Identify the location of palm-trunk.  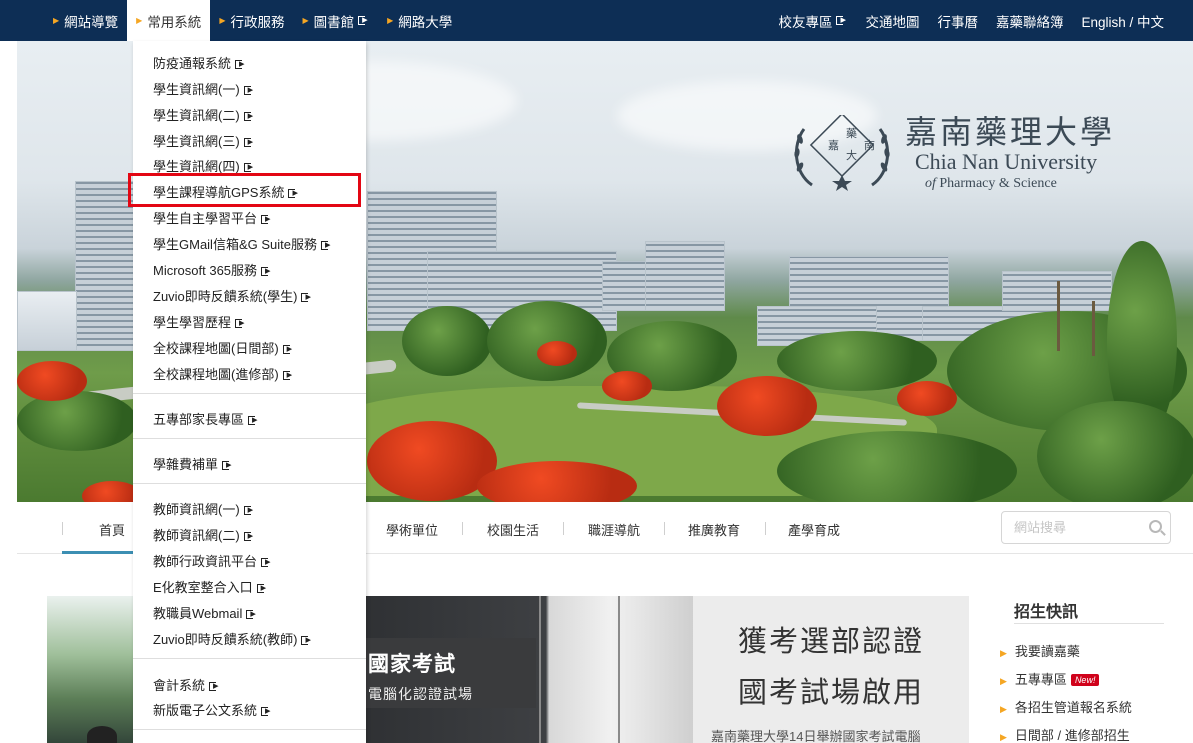
(1058, 316).